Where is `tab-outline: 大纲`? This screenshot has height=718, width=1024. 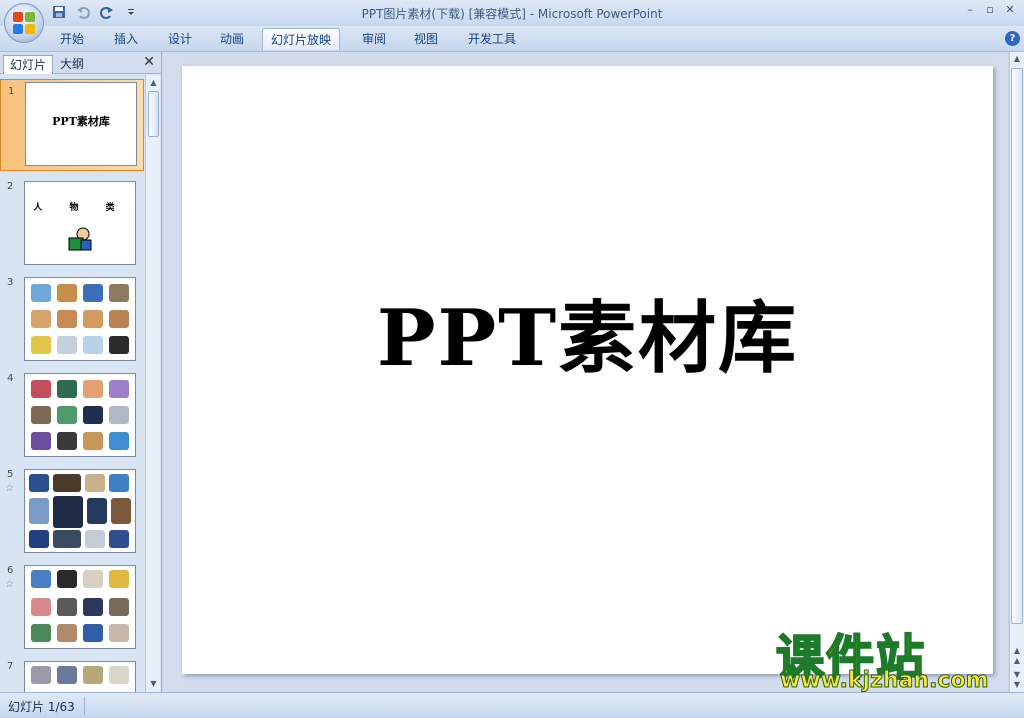
tab-outline: 大纲 is located at coordinates (72, 64).